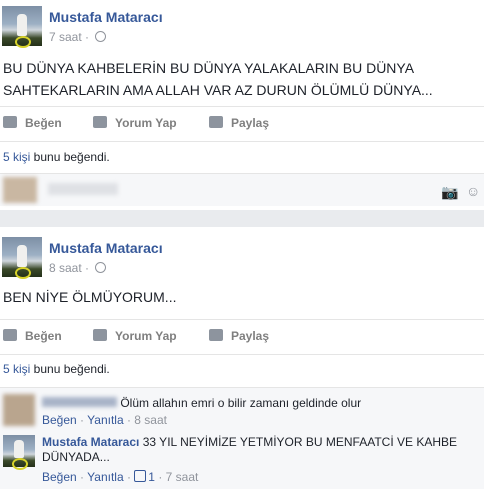  What do you see at coordinates (473, 191) in the screenshot?
I see `emoji-icon: ☺` at bounding box center [473, 191].